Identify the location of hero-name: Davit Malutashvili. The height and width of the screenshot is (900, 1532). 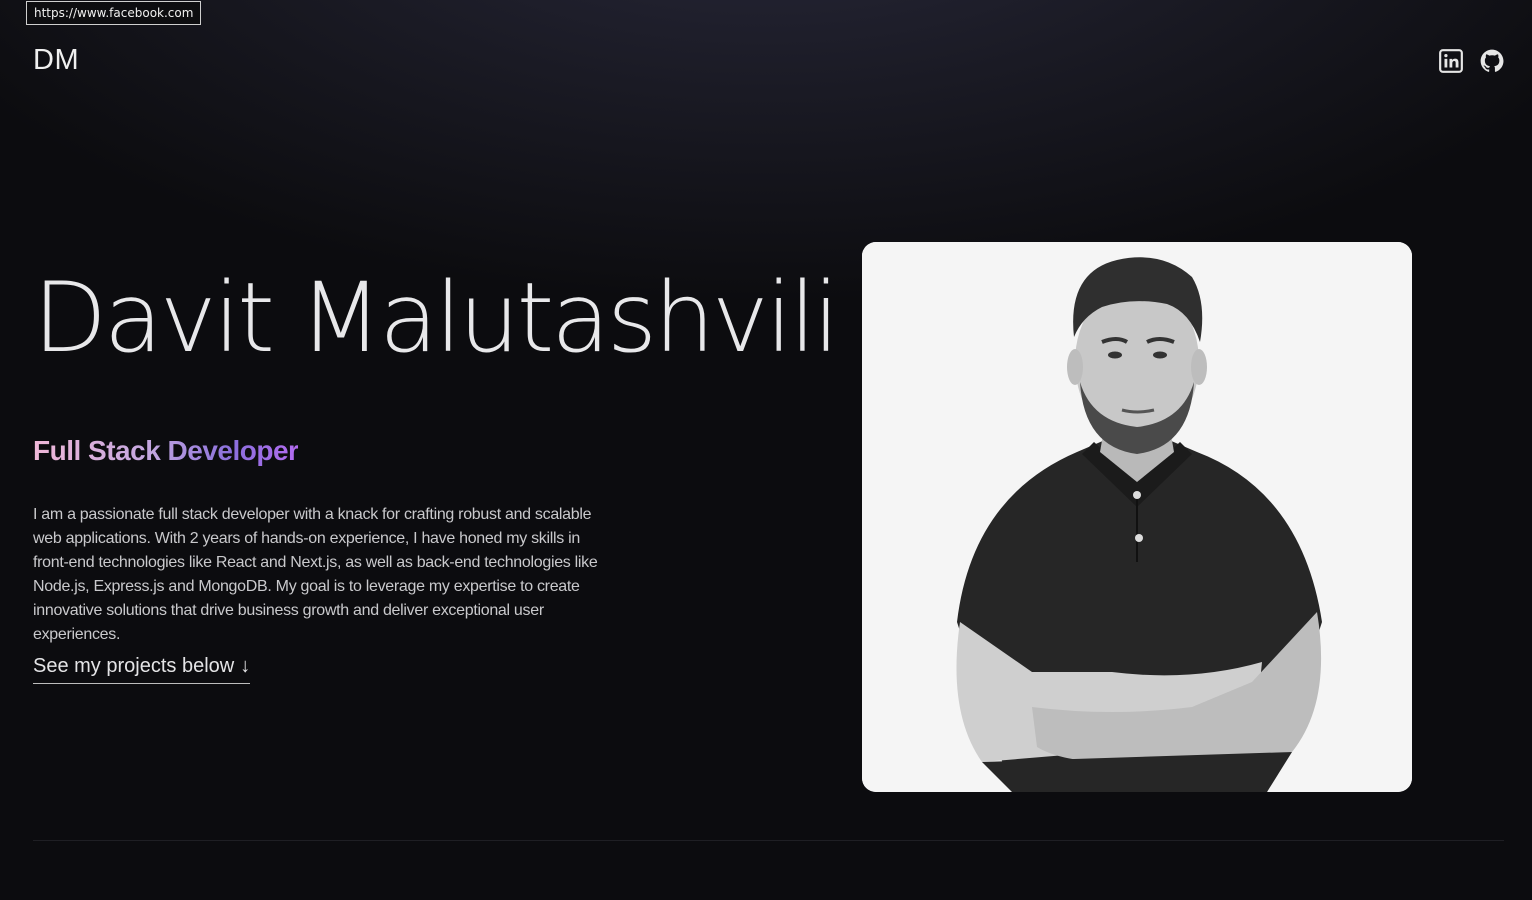
(436, 318).